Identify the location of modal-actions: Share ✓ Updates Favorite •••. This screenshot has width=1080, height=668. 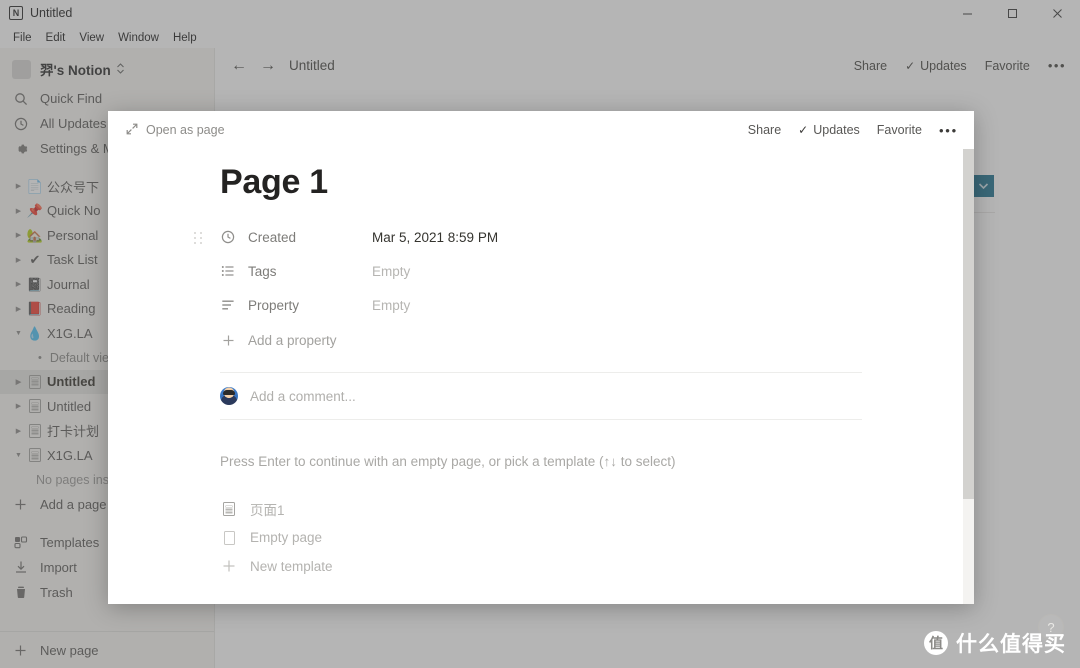
(844, 130).